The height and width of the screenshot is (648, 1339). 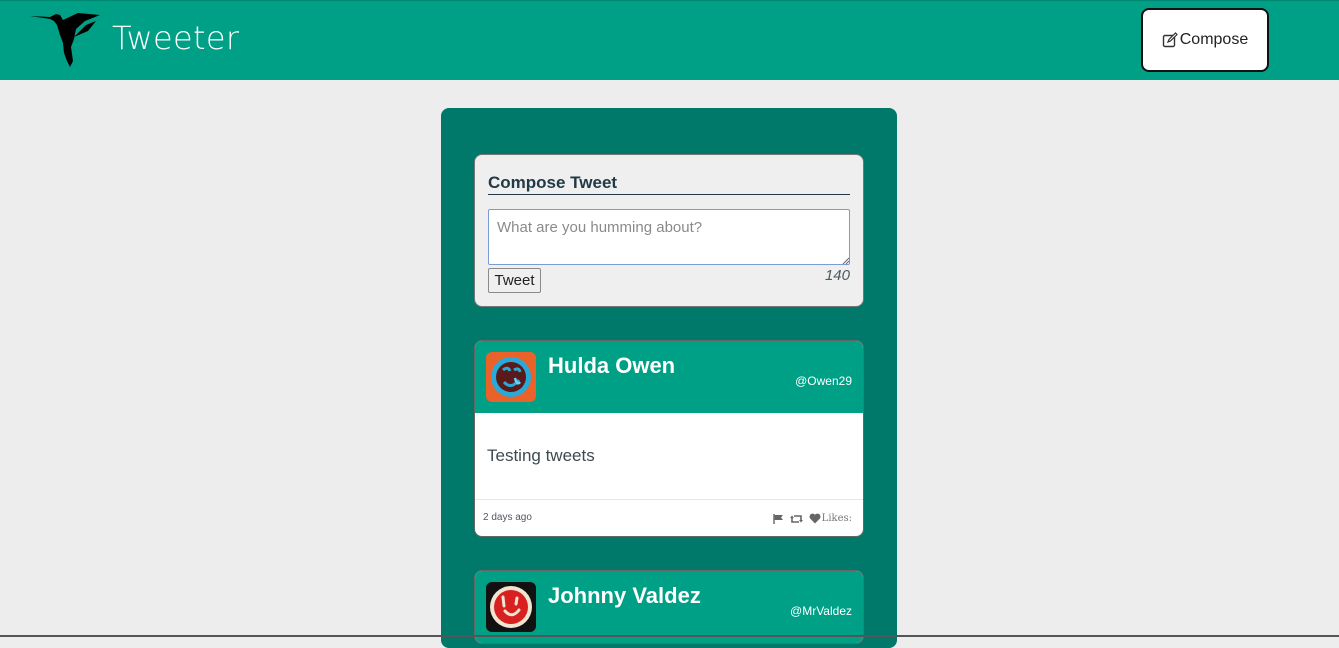 I want to click on heart-icon, so click(x=815, y=518).